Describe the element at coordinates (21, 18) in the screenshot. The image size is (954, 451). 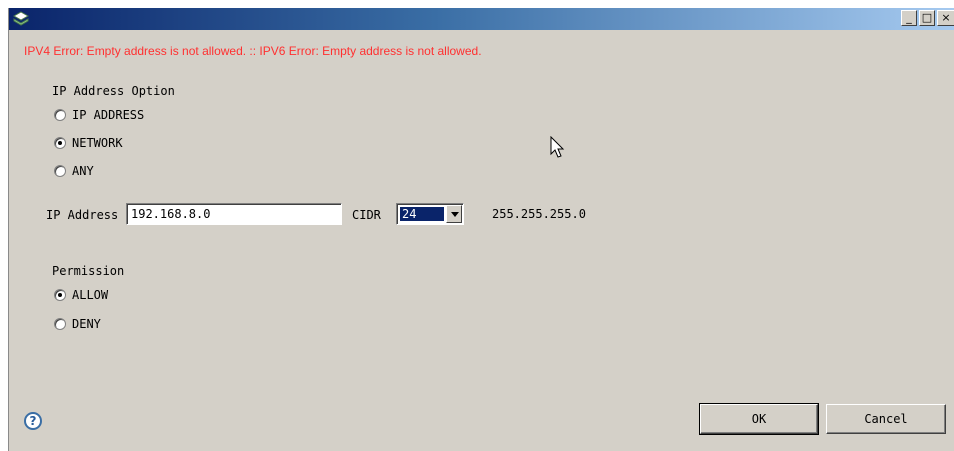
I see `app-icon` at that location.